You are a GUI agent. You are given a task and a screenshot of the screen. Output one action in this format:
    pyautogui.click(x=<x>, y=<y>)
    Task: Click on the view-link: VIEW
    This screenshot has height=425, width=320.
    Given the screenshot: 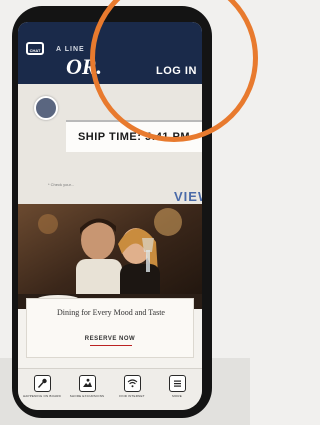 What is the action you would take?
    pyautogui.click(x=188, y=196)
    